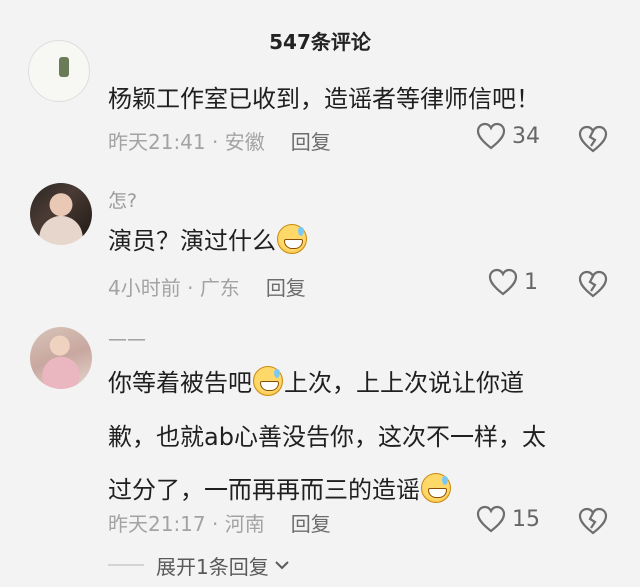 The height and width of the screenshot is (587, 640). I want to click on comment-meta: 昨天21:17 · 河南 回复, so click(219, 522).